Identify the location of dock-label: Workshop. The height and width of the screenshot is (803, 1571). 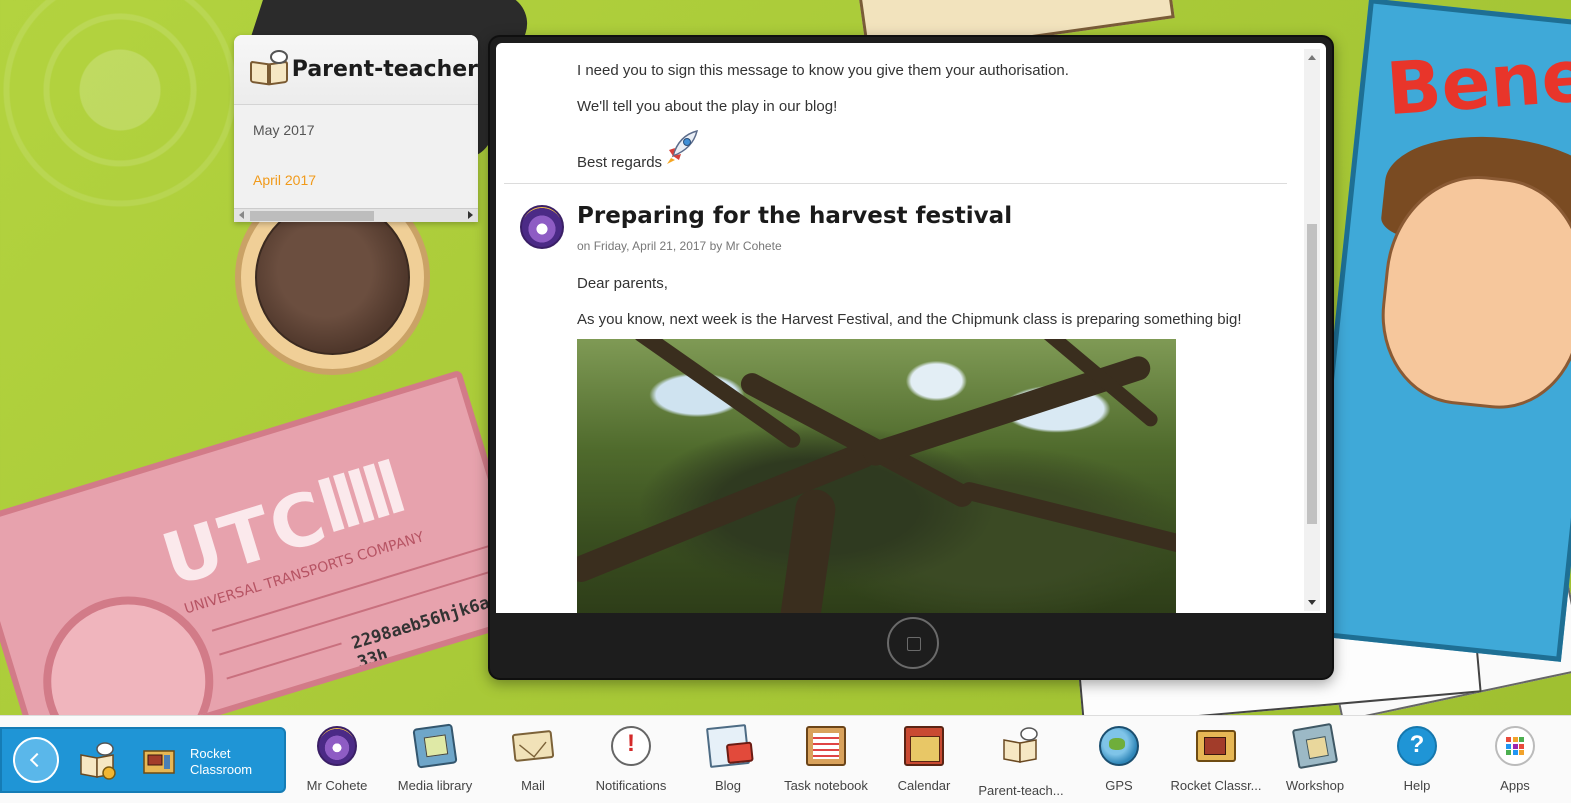
(1315, 785).